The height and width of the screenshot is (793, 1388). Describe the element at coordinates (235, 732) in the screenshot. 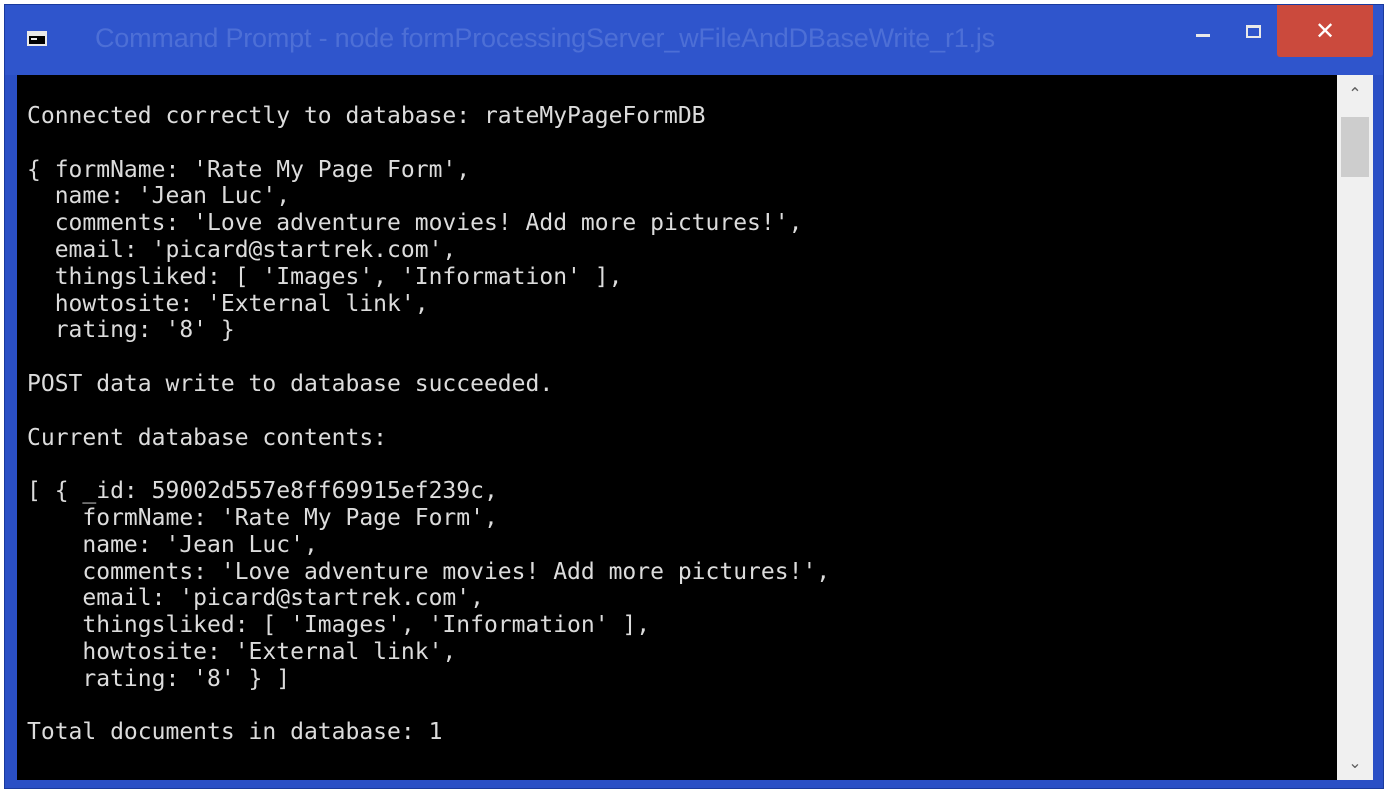

I see `console-line: Total documents in database: 1` at that location.